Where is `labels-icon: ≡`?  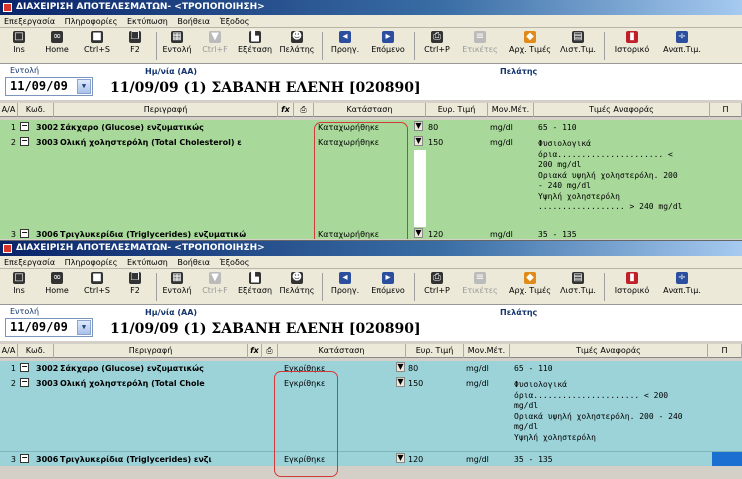
labels-icon: ≡ is located at coordinates (480, 278).